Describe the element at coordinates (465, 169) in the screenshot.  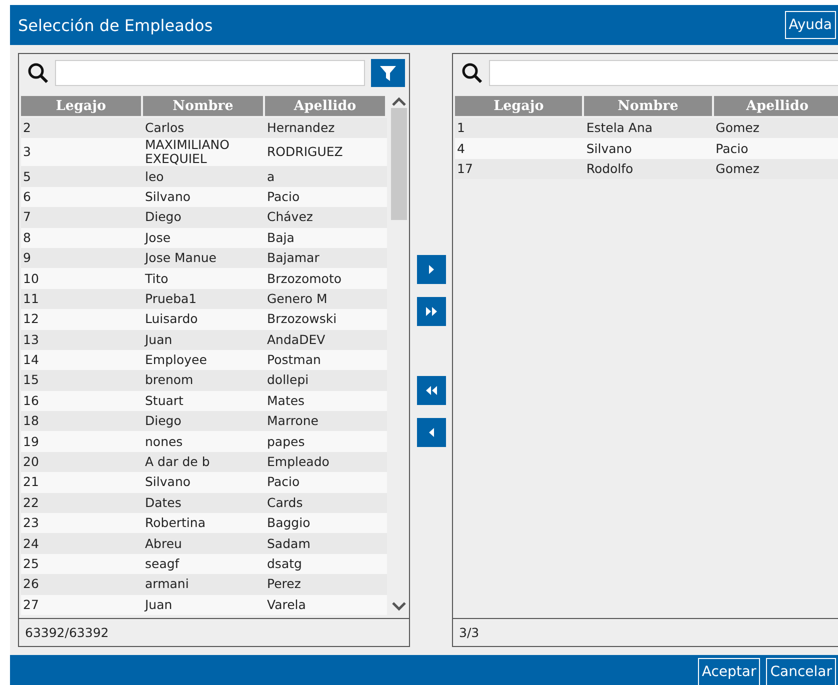
I see `table-cell-text: 17` at that location.